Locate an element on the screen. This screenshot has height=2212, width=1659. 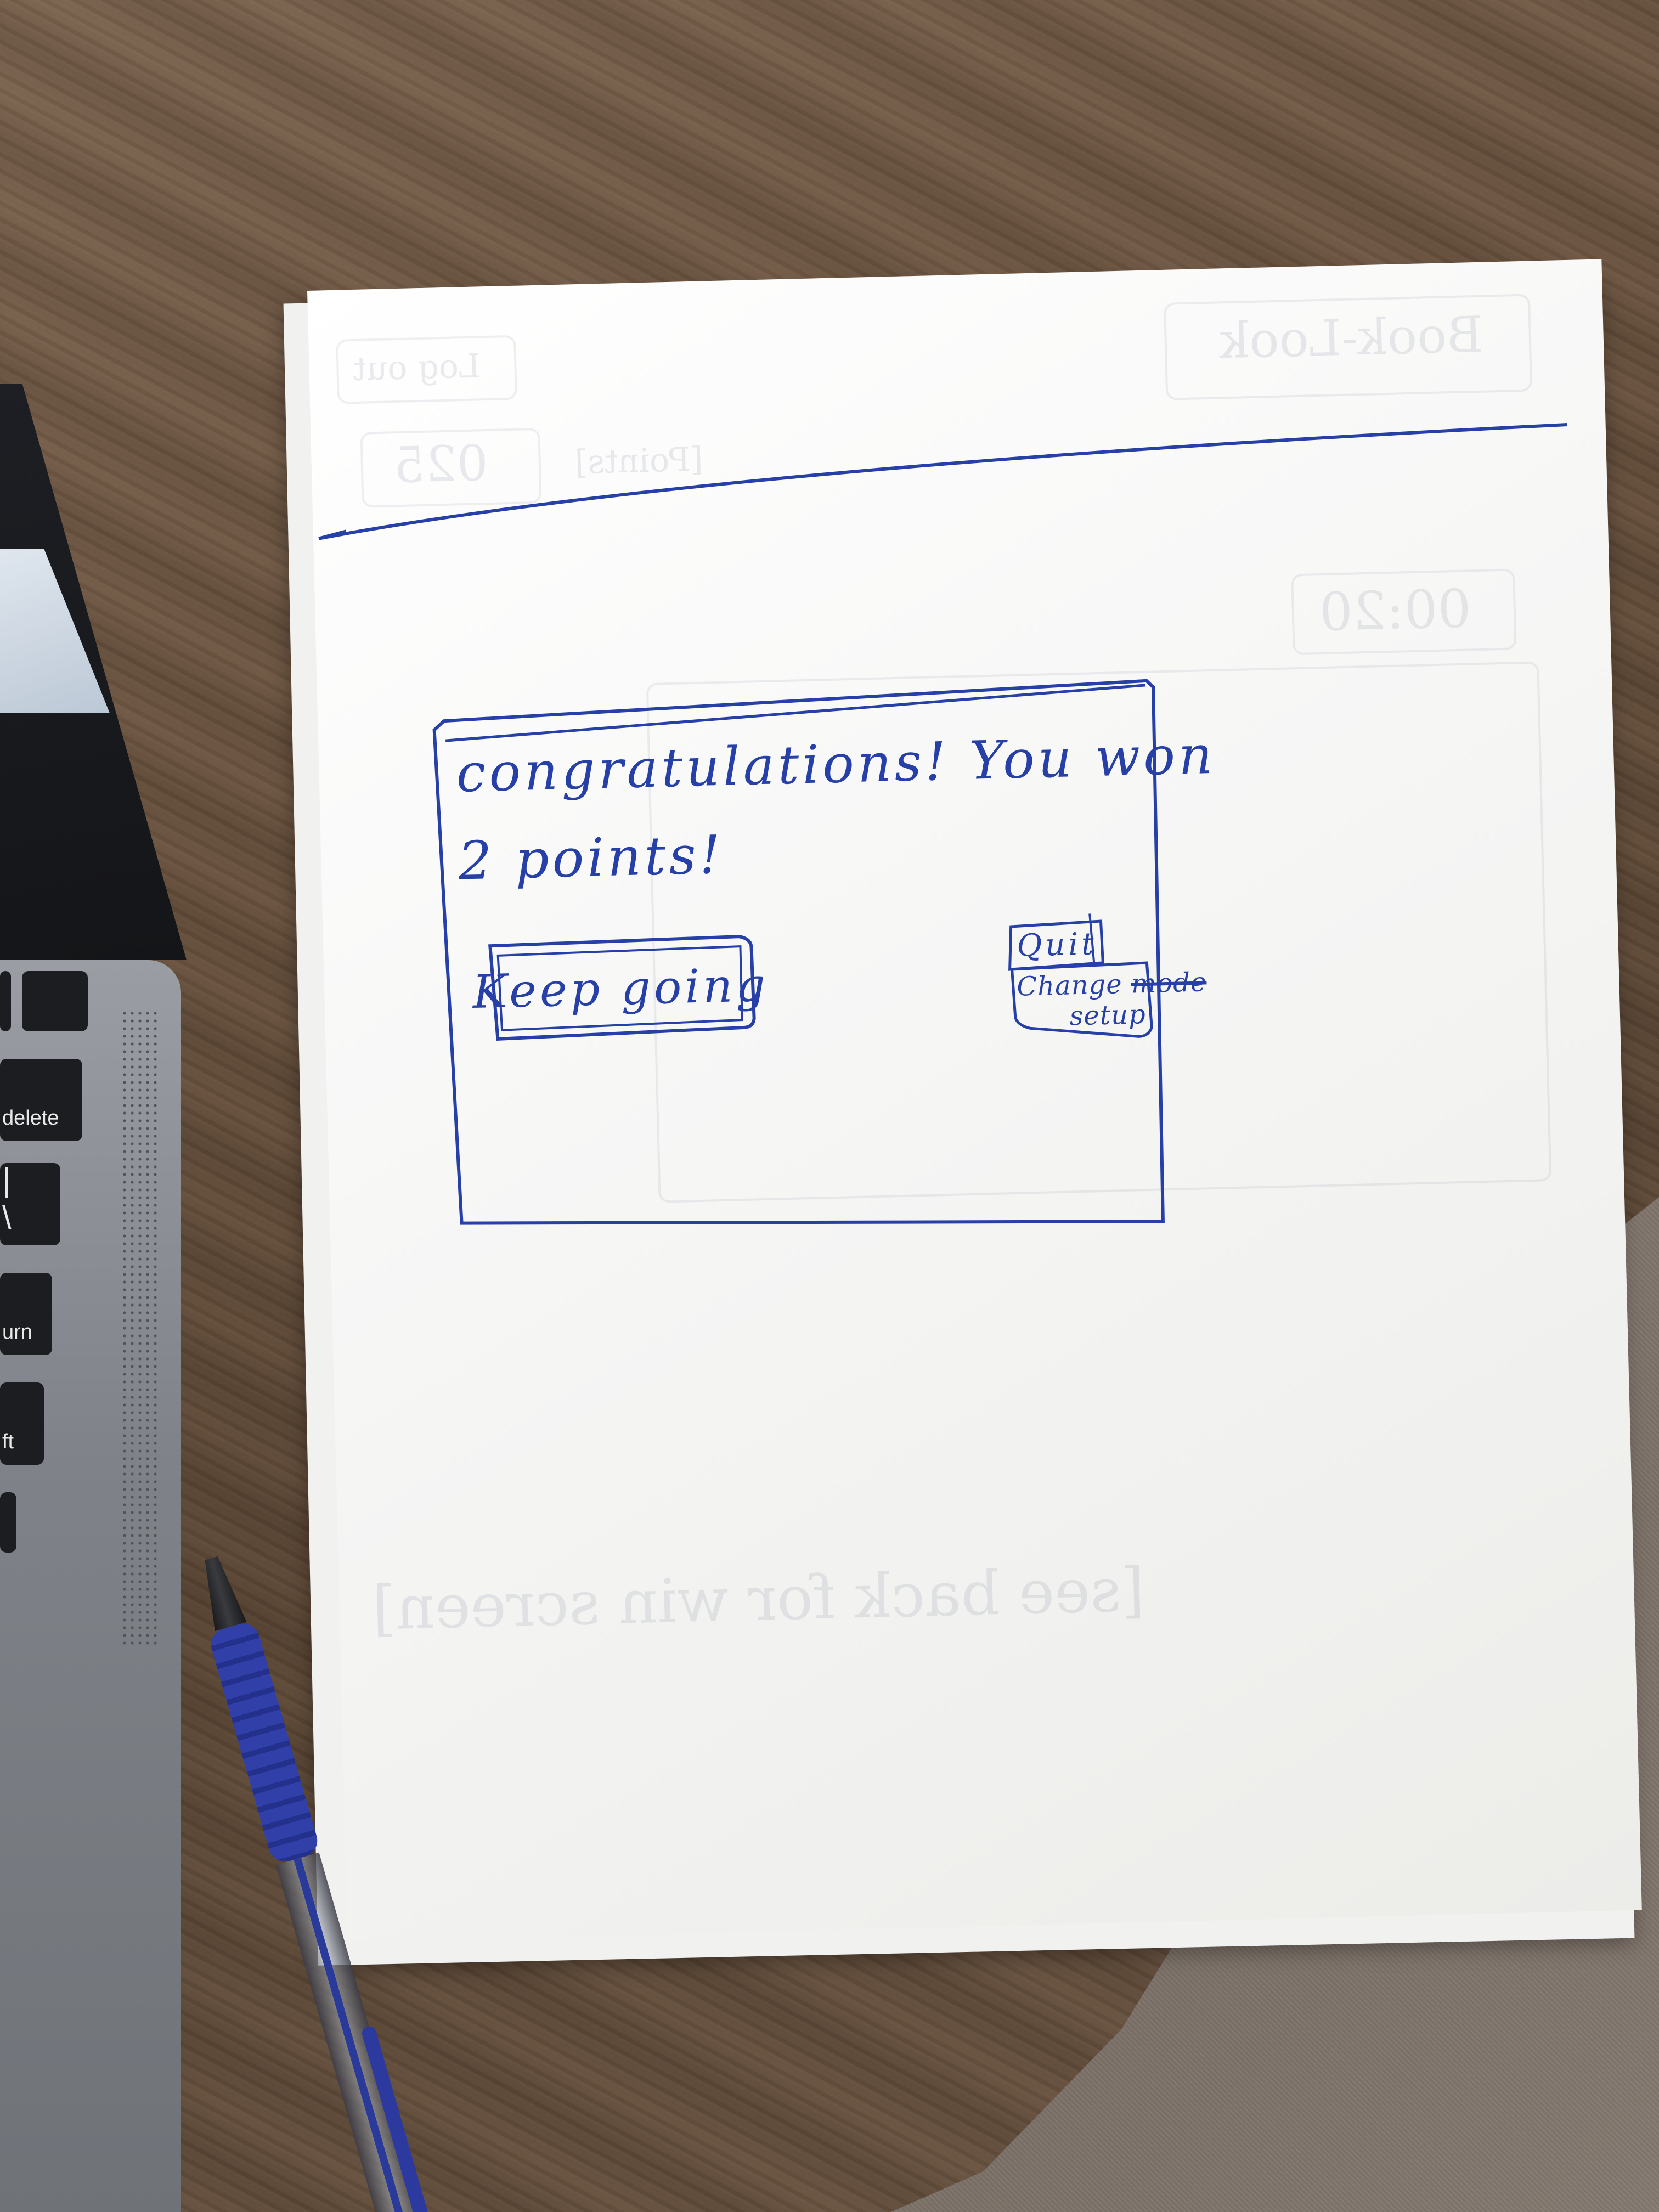
keep-going-label: Keep going is located at coordinates (621, 988).